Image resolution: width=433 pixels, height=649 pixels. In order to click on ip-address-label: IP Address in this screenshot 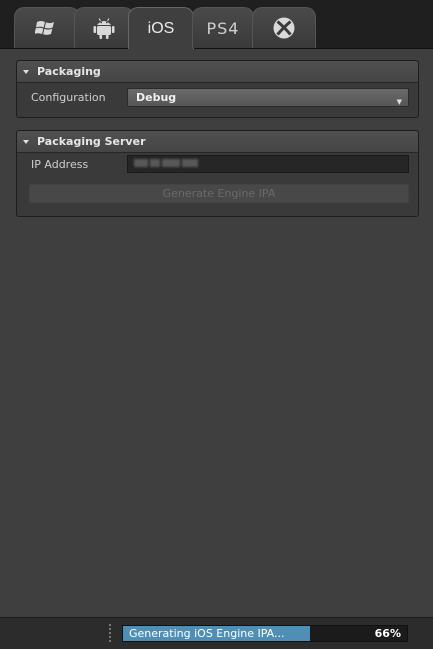, I will do `click(60, 164)`.